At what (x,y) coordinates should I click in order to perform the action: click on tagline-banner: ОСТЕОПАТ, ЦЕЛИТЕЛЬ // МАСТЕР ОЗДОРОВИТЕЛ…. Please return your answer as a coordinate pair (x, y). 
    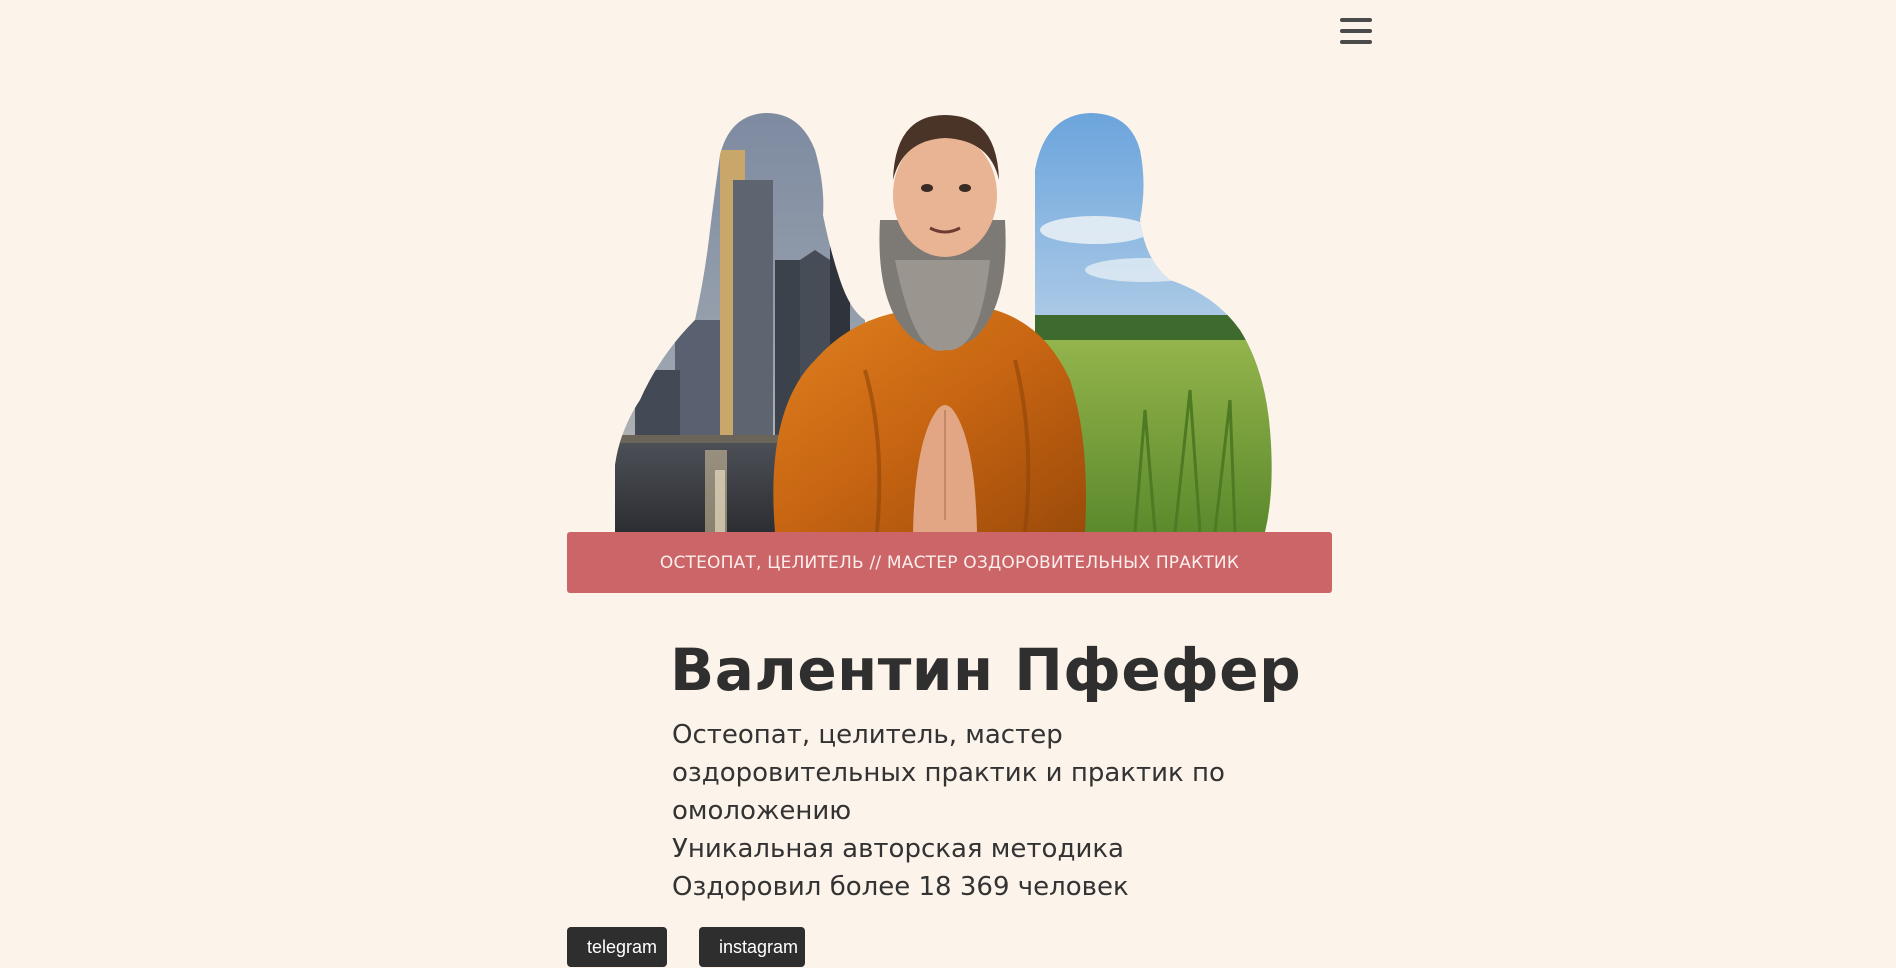
    Looking at the image, I should click on (949, 562).